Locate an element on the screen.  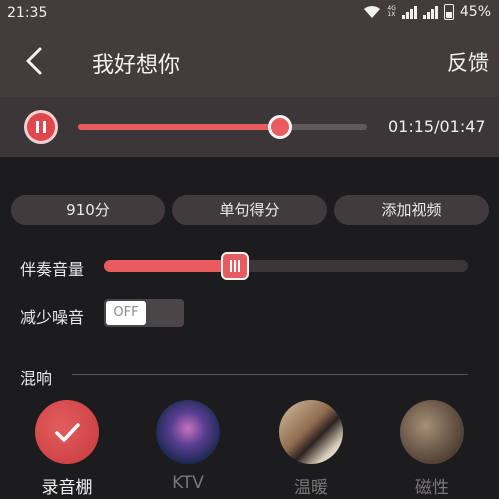
preset-magnetic-label: 磁性 is located at coordinates (432, 488).